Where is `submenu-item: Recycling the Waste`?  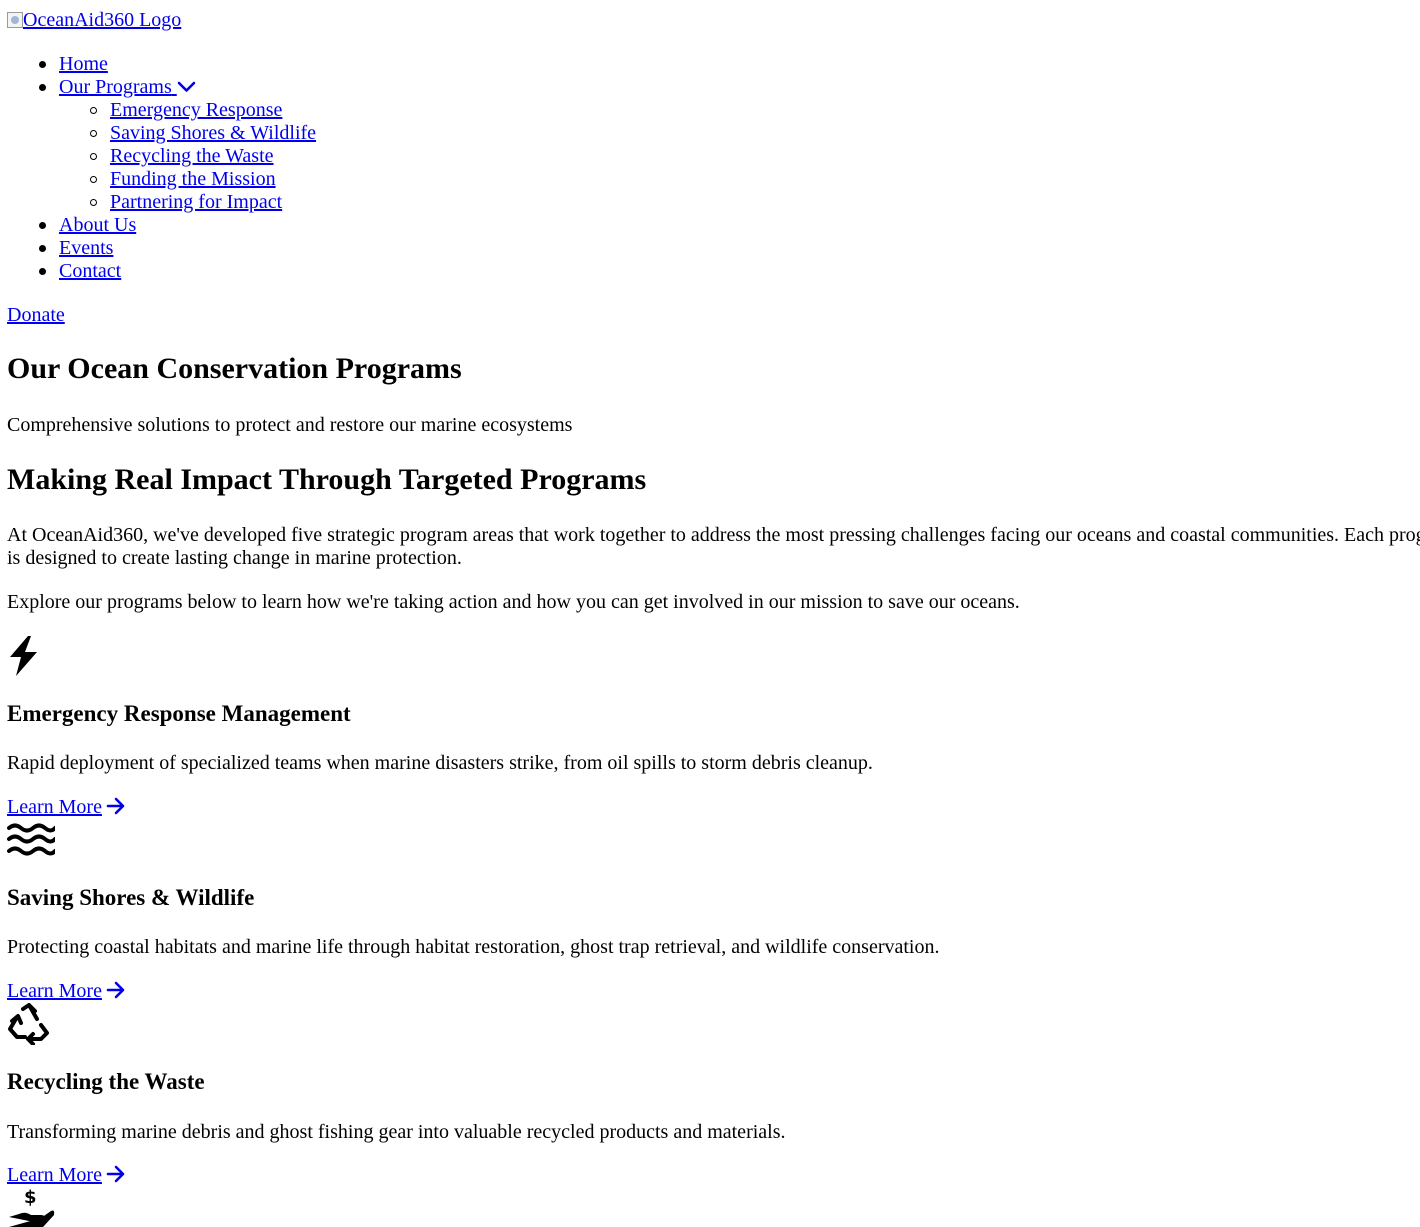 submenu-item: Recycling the Waste is located at coordinates (202, 156).